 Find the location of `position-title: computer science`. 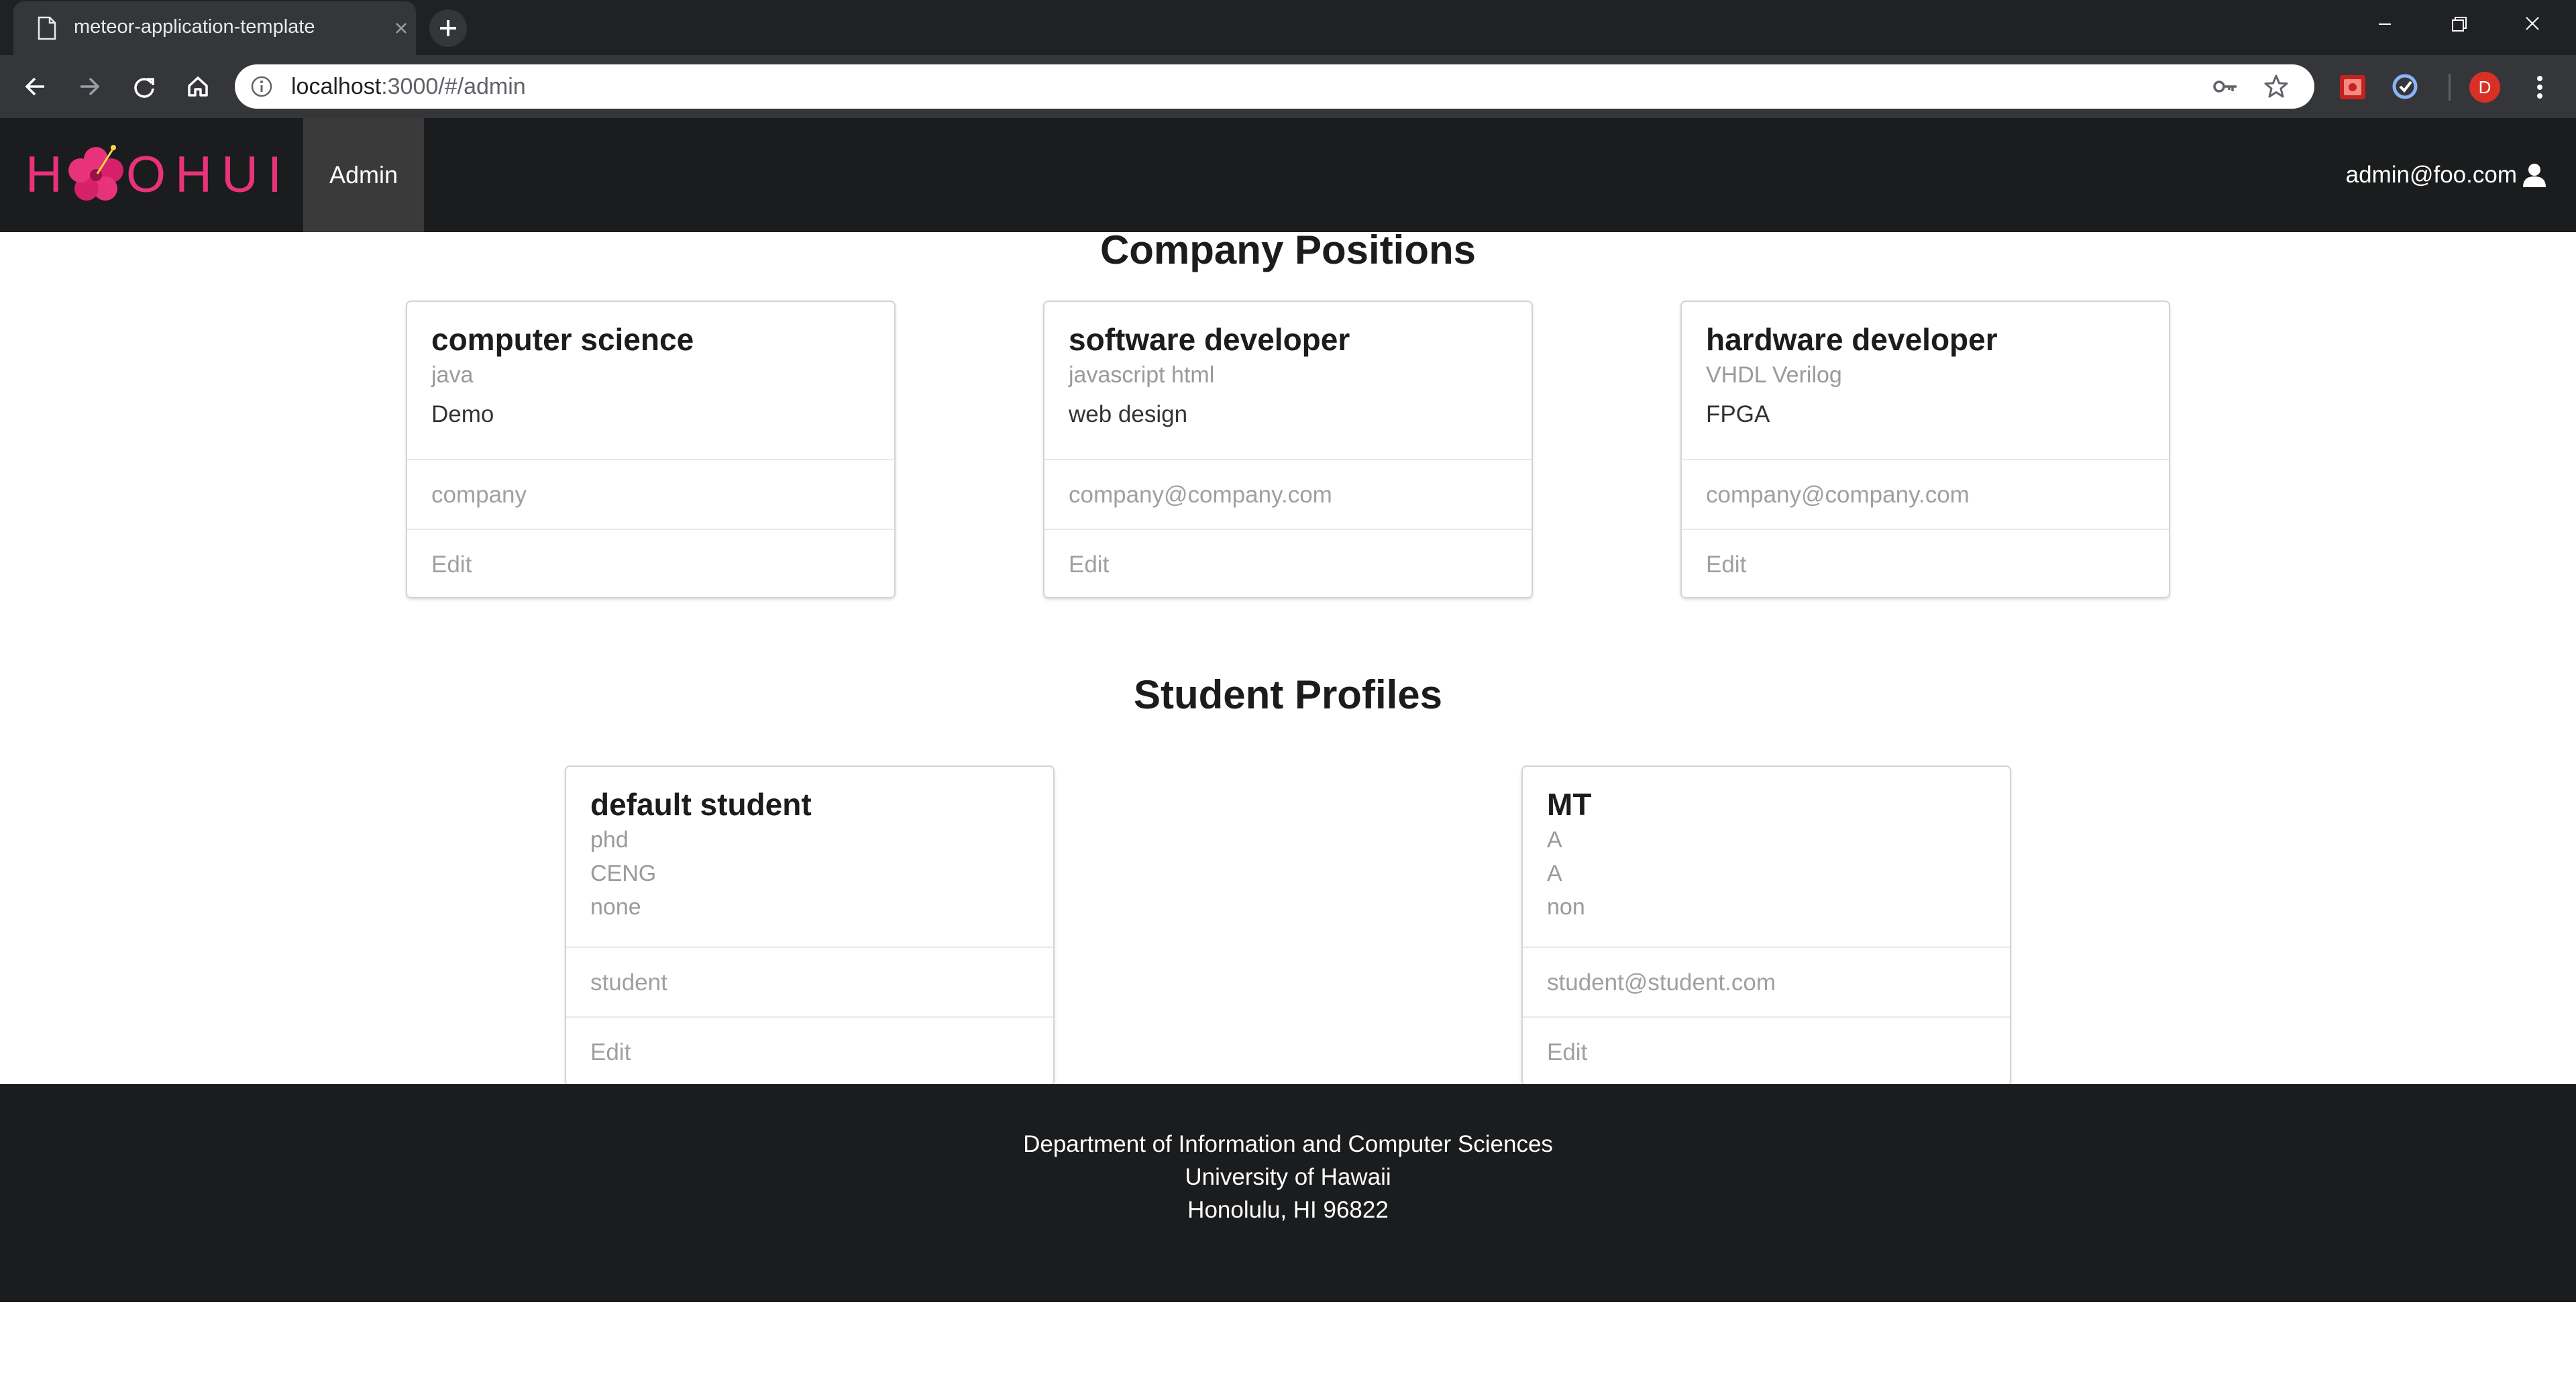

position-title: computer science is located at coordinates (562, 339).